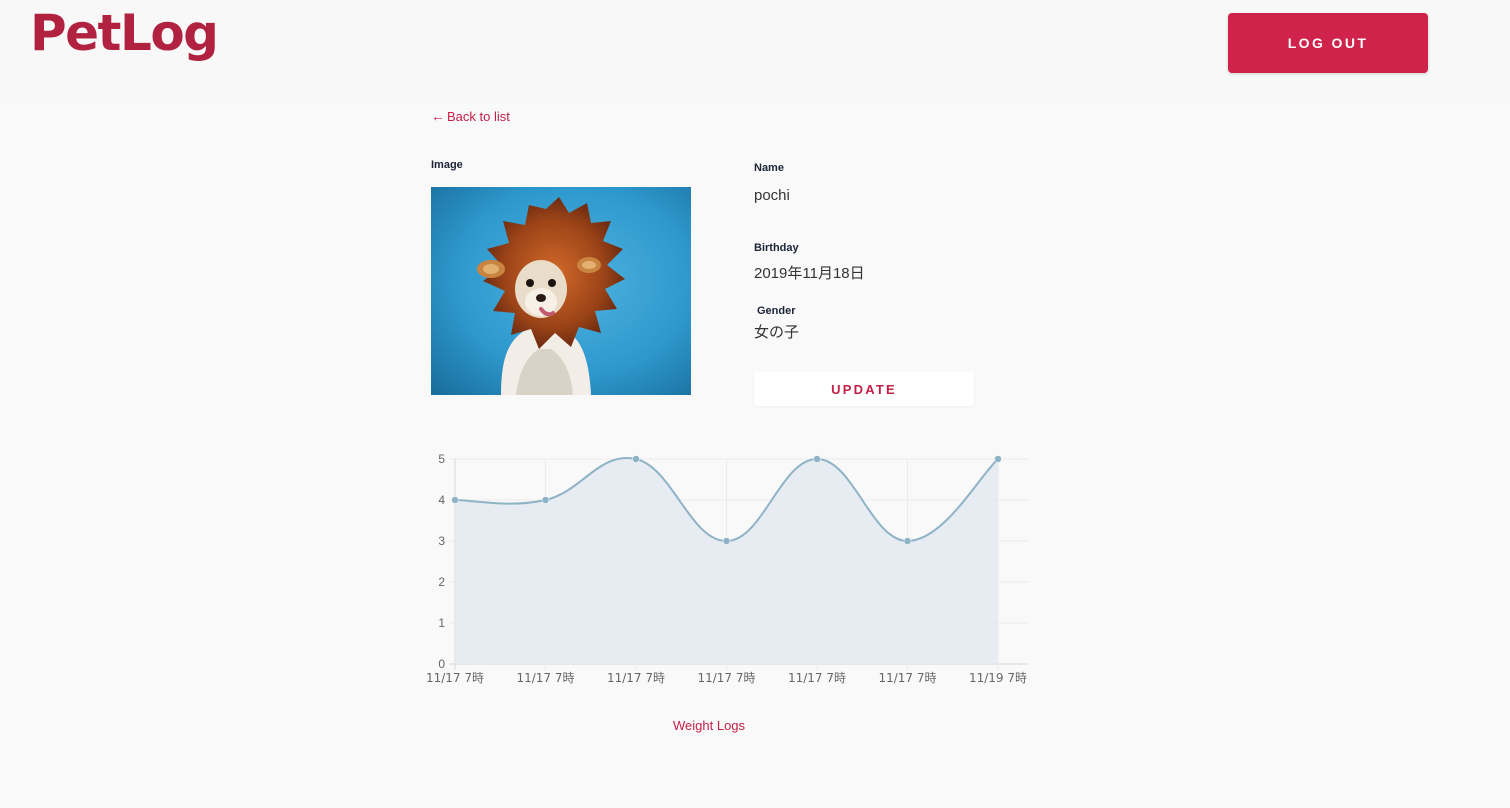 This screenshot has width=1510, height=808. Describe the element at coordinates (998, 678) in the screenshot. I see `x-tick-label: 11/19 7時` at that location.